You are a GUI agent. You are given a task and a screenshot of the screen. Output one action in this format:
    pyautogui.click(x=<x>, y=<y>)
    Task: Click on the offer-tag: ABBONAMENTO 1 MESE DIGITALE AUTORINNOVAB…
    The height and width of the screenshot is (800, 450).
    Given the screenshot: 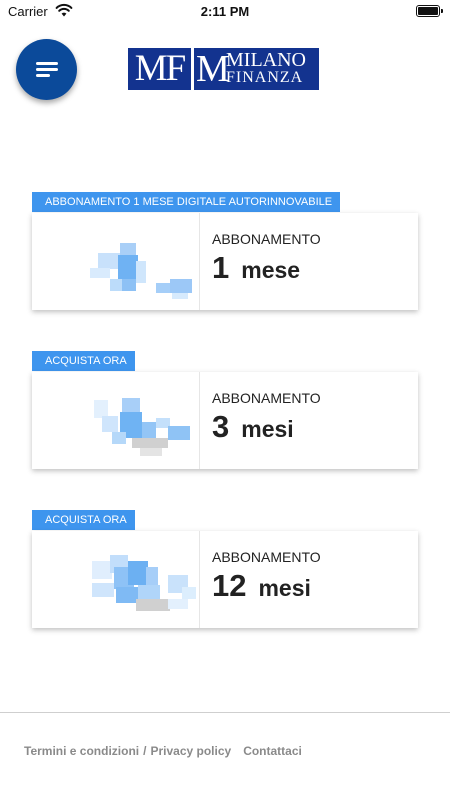 What is the action you would take?
    pyautogui.click(x=186, y=202)
    